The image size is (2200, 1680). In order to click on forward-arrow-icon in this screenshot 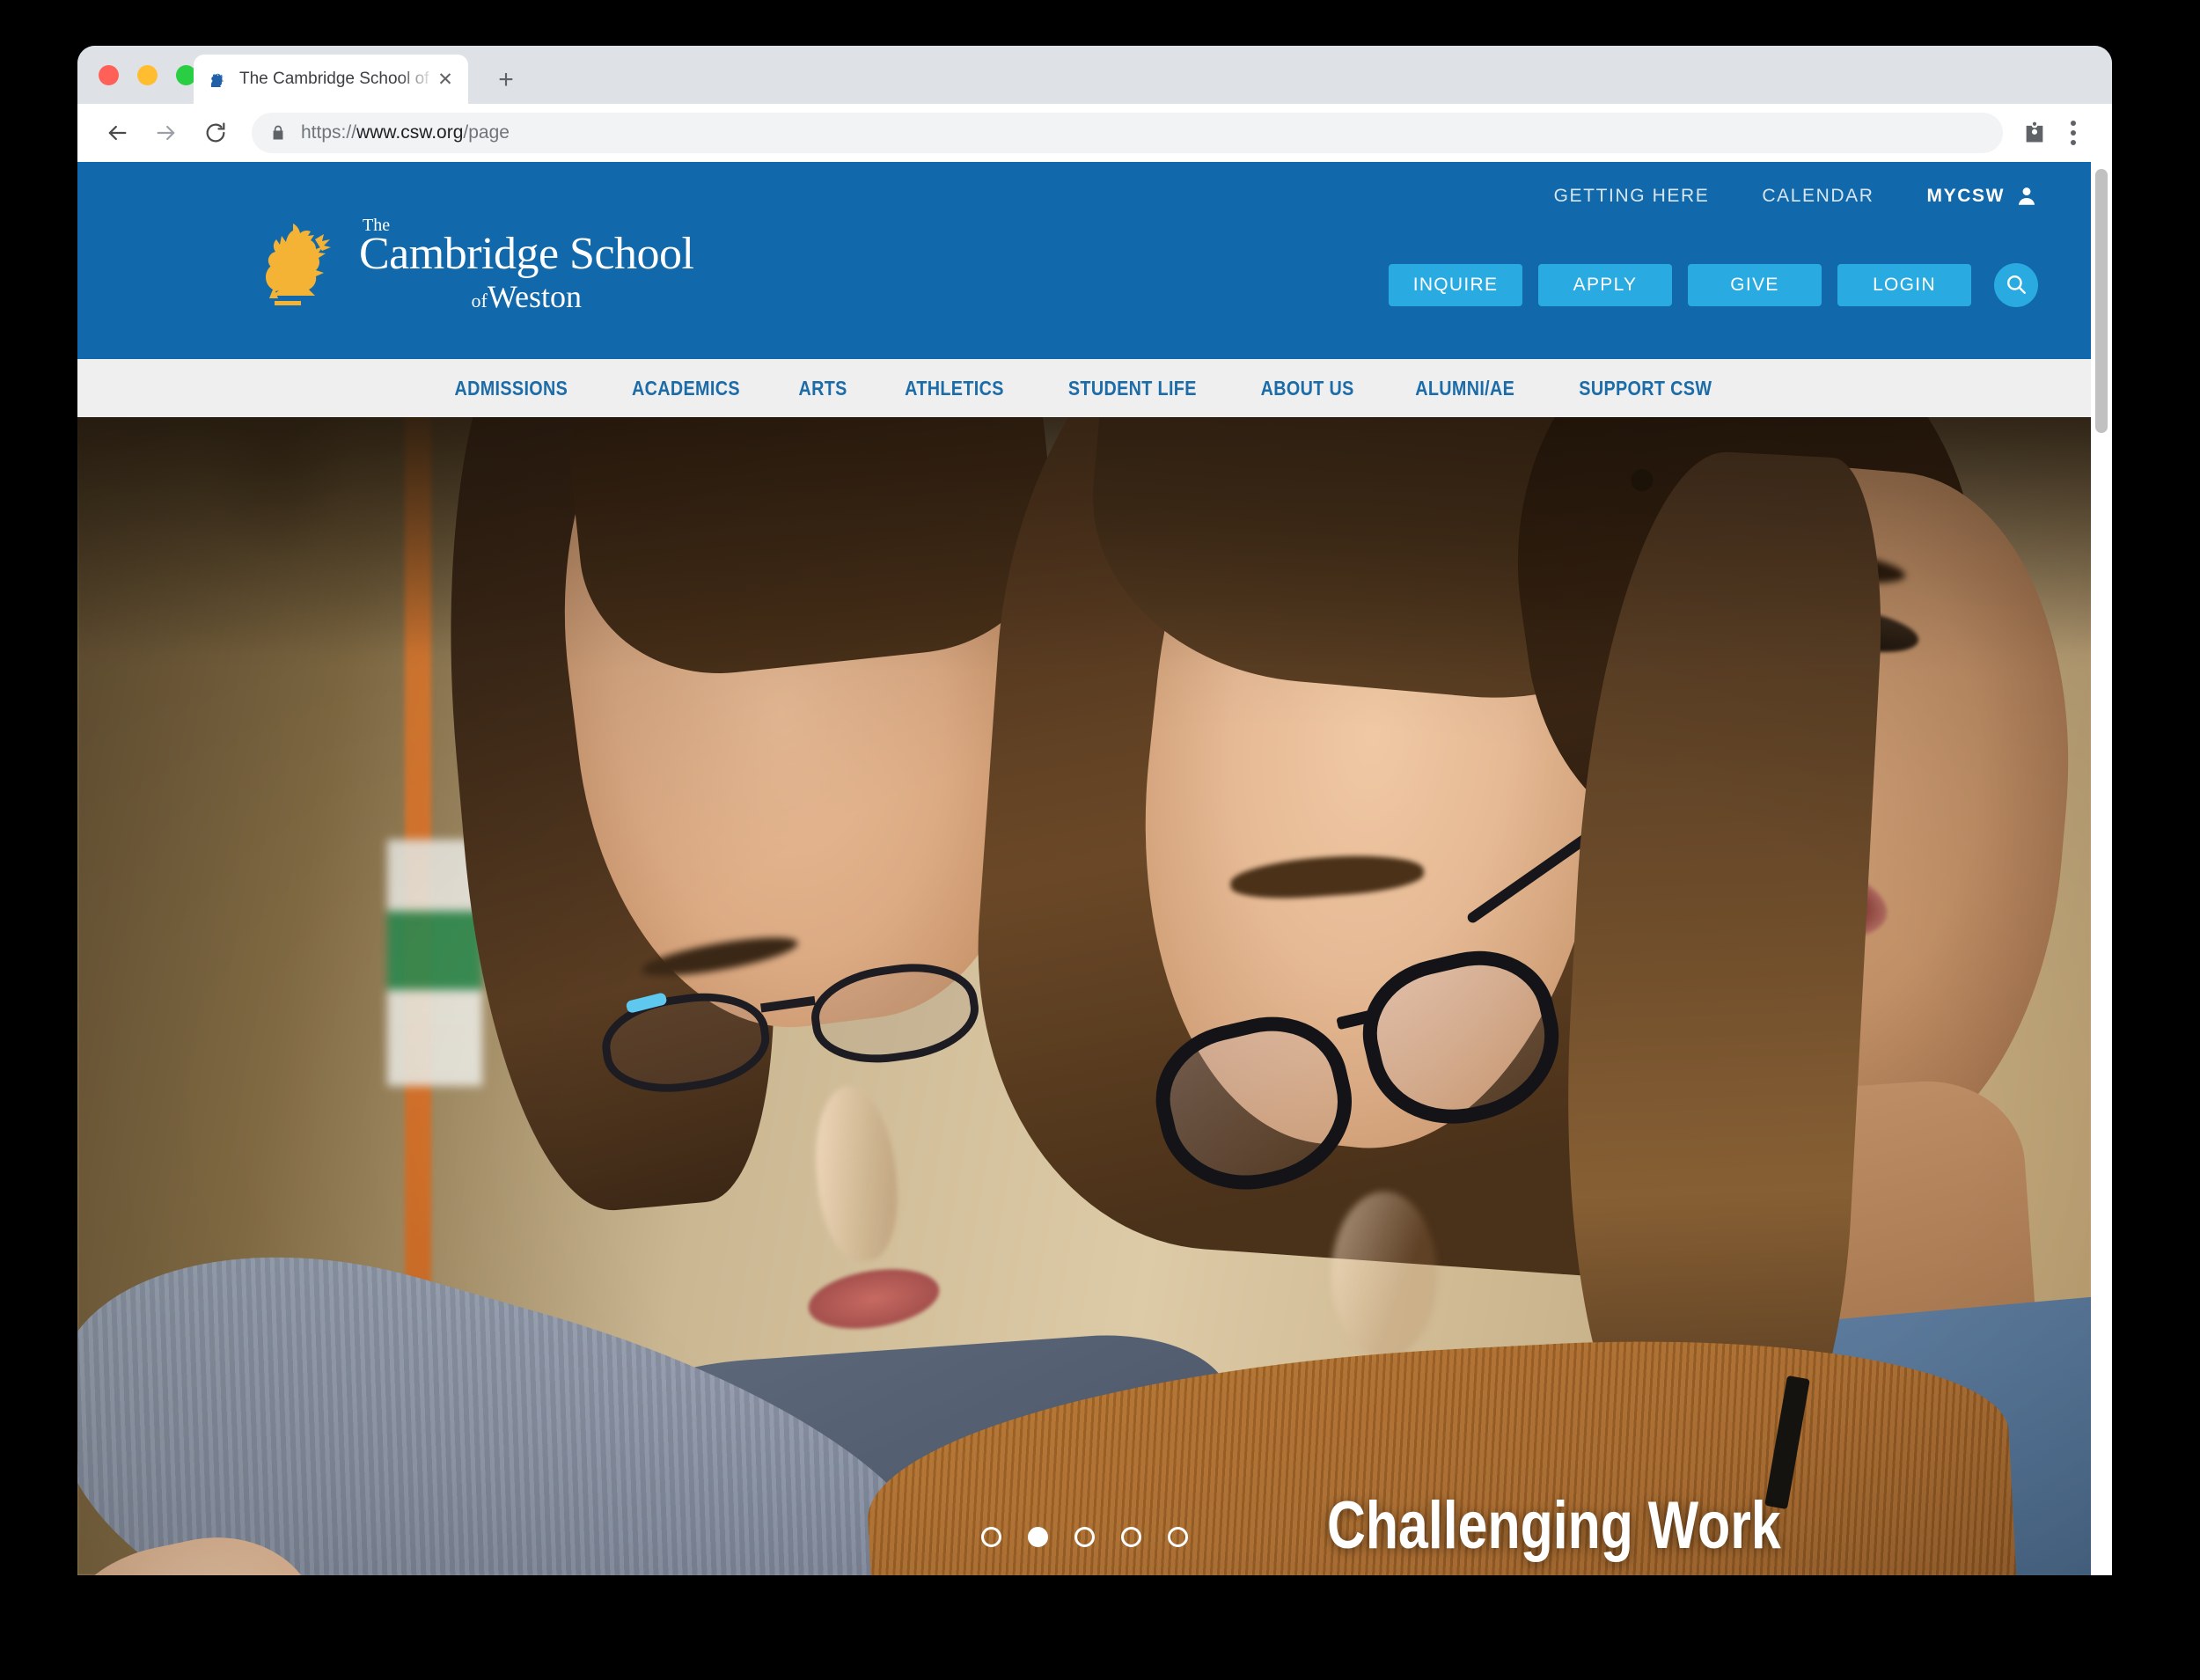, I will do `click(166, 133)`.